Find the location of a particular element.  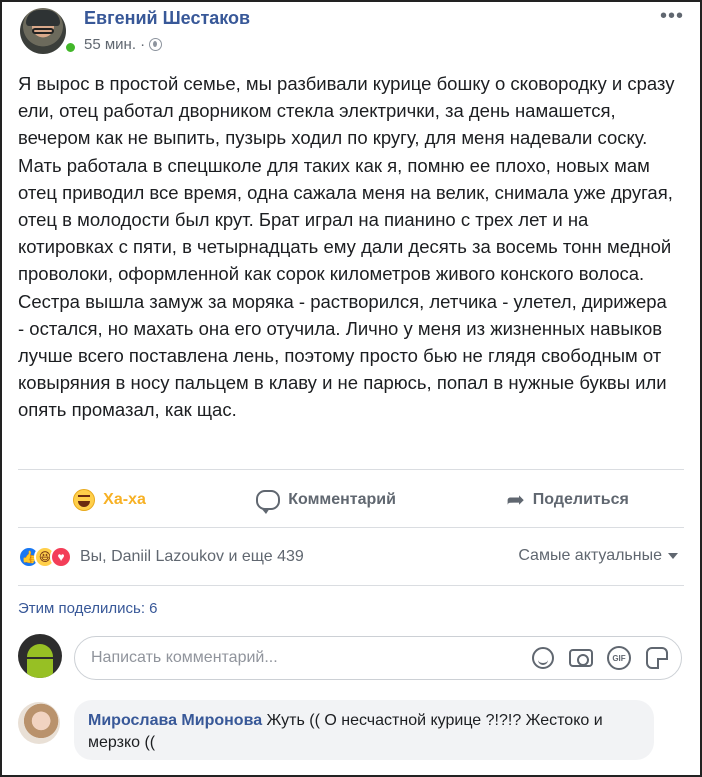

commenter-avatar is located at coordinates (39, 723).